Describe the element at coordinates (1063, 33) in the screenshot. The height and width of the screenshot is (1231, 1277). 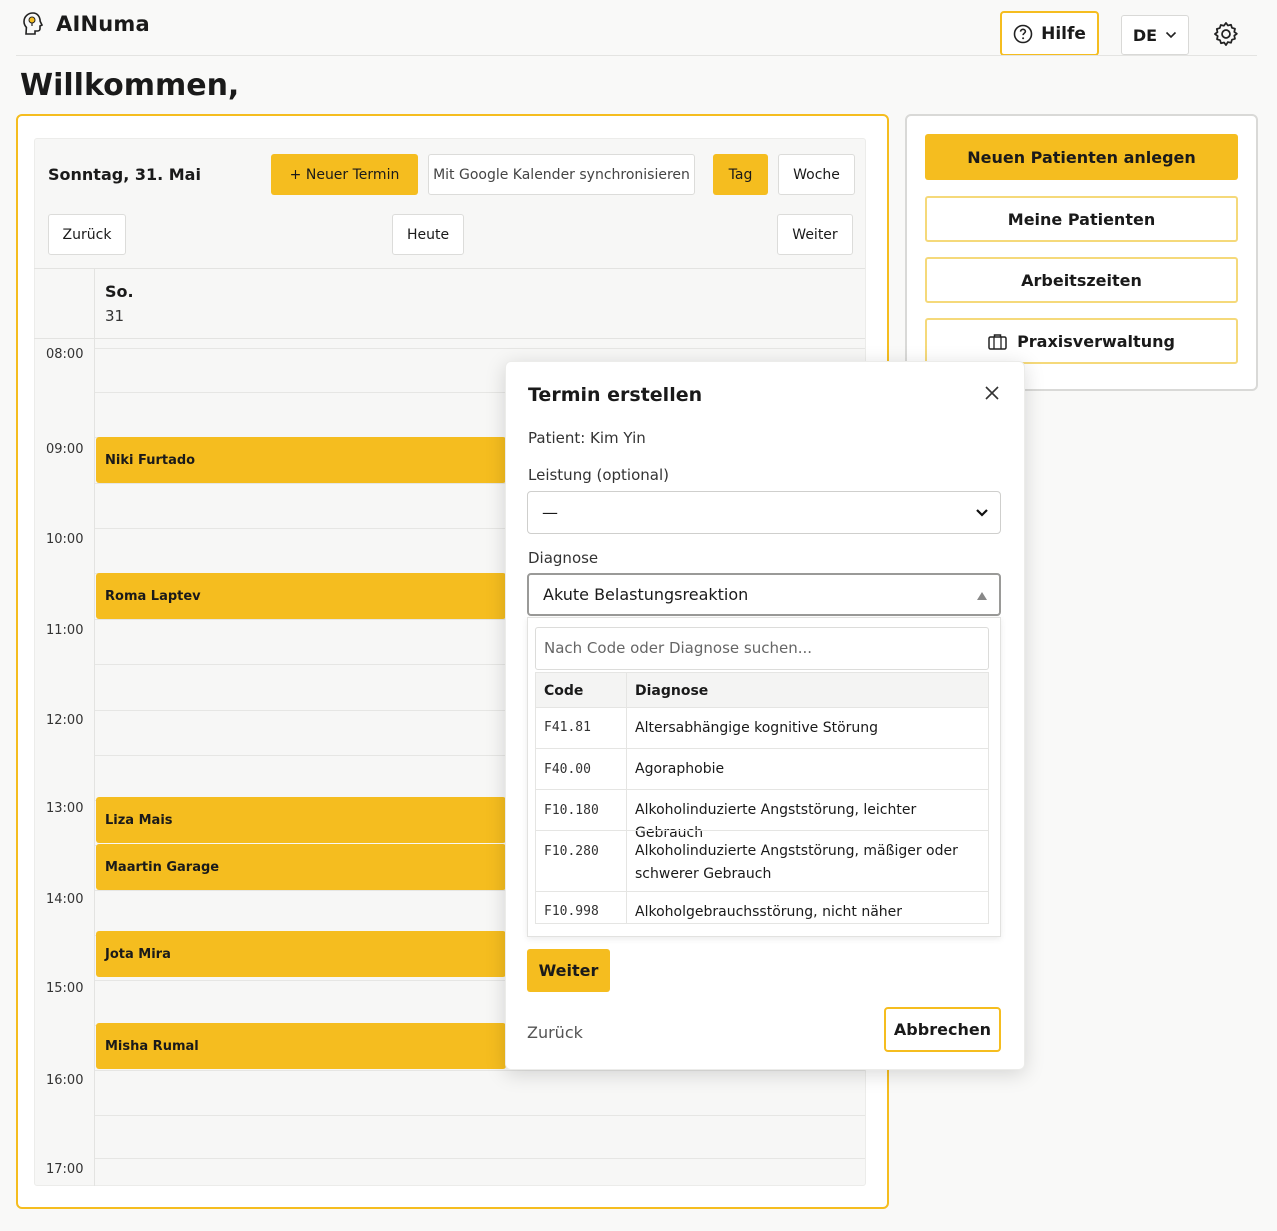
I see `help-label: Hilfe` at that location.